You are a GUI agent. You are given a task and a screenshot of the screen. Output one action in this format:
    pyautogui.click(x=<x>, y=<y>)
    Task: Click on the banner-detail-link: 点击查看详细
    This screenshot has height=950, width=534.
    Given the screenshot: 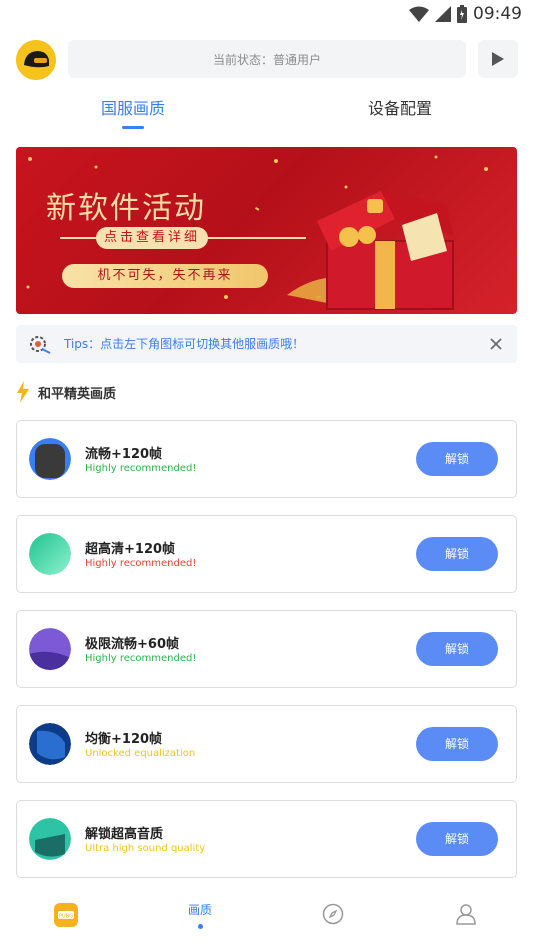 What is the action you would take?
    pyautogui.click(x=152, y=238)
    